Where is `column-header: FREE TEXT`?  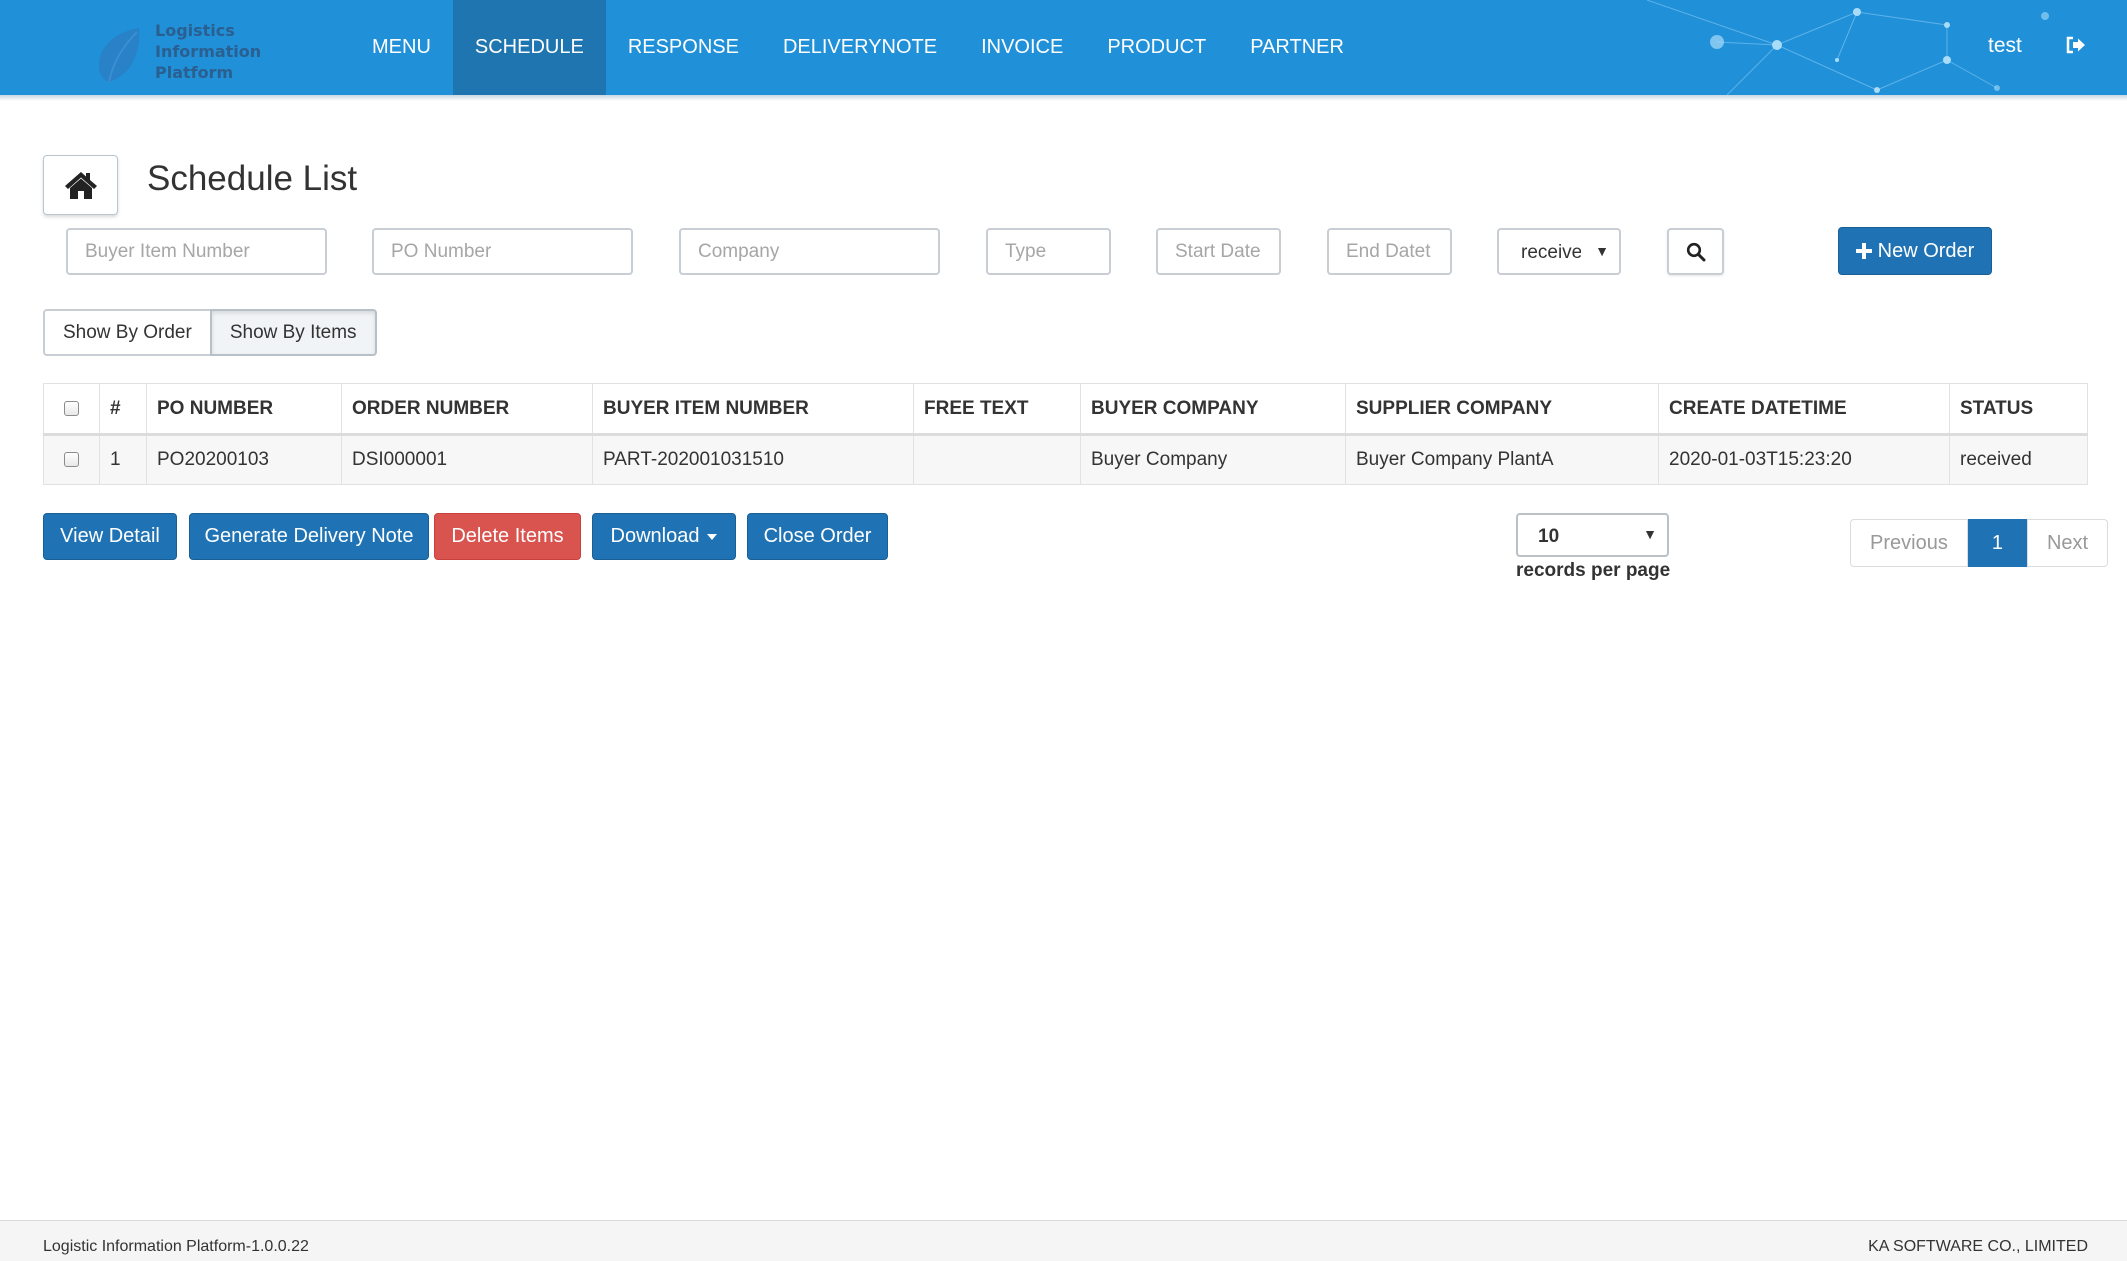 column-header: FREE TEXT is located at coordinates (997, 409).